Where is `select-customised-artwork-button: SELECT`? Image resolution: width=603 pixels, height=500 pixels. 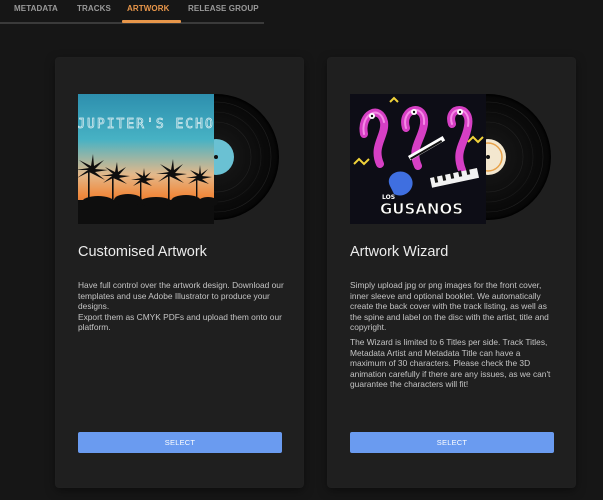
select-customised-artwork-button: SELECT is located at coordinates (180, 442).